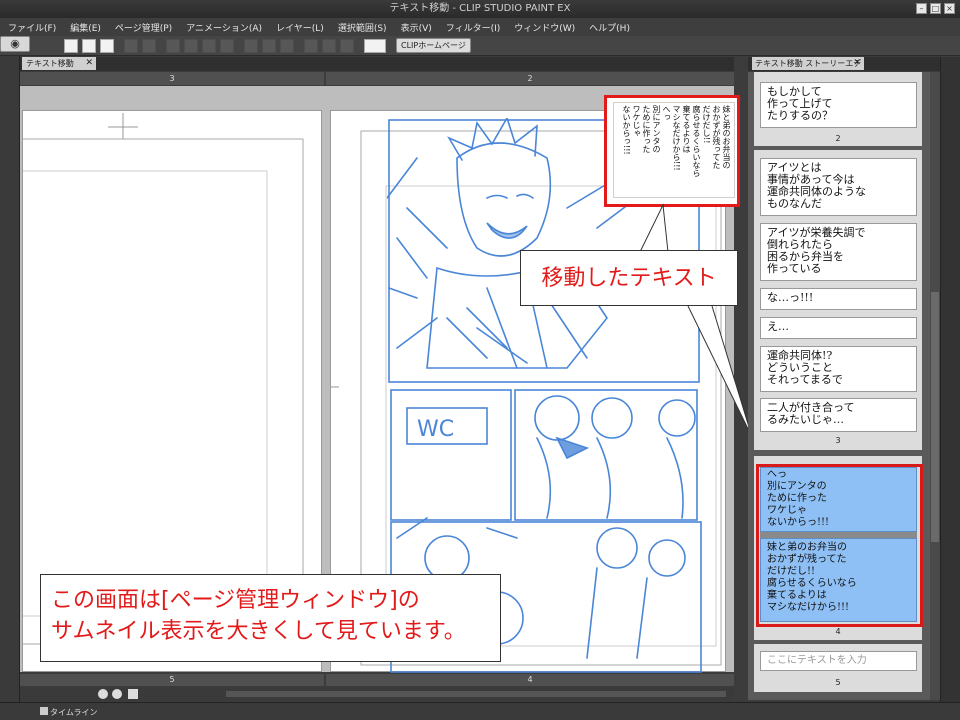 This screenshot has width=960, height=720. What do you see at coordinates (838, 631) in the screenshot?
I see `story-page-label: 4` at bounding box center [838, 631].